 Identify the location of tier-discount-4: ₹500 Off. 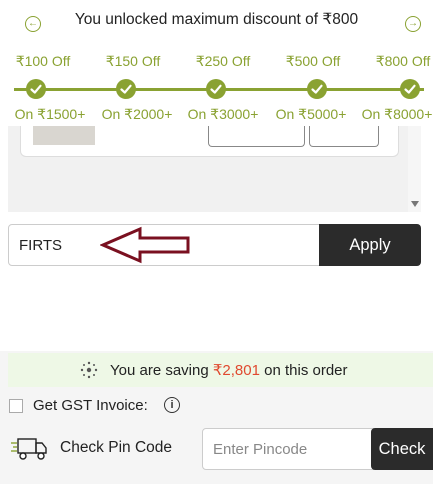
(313, 61).